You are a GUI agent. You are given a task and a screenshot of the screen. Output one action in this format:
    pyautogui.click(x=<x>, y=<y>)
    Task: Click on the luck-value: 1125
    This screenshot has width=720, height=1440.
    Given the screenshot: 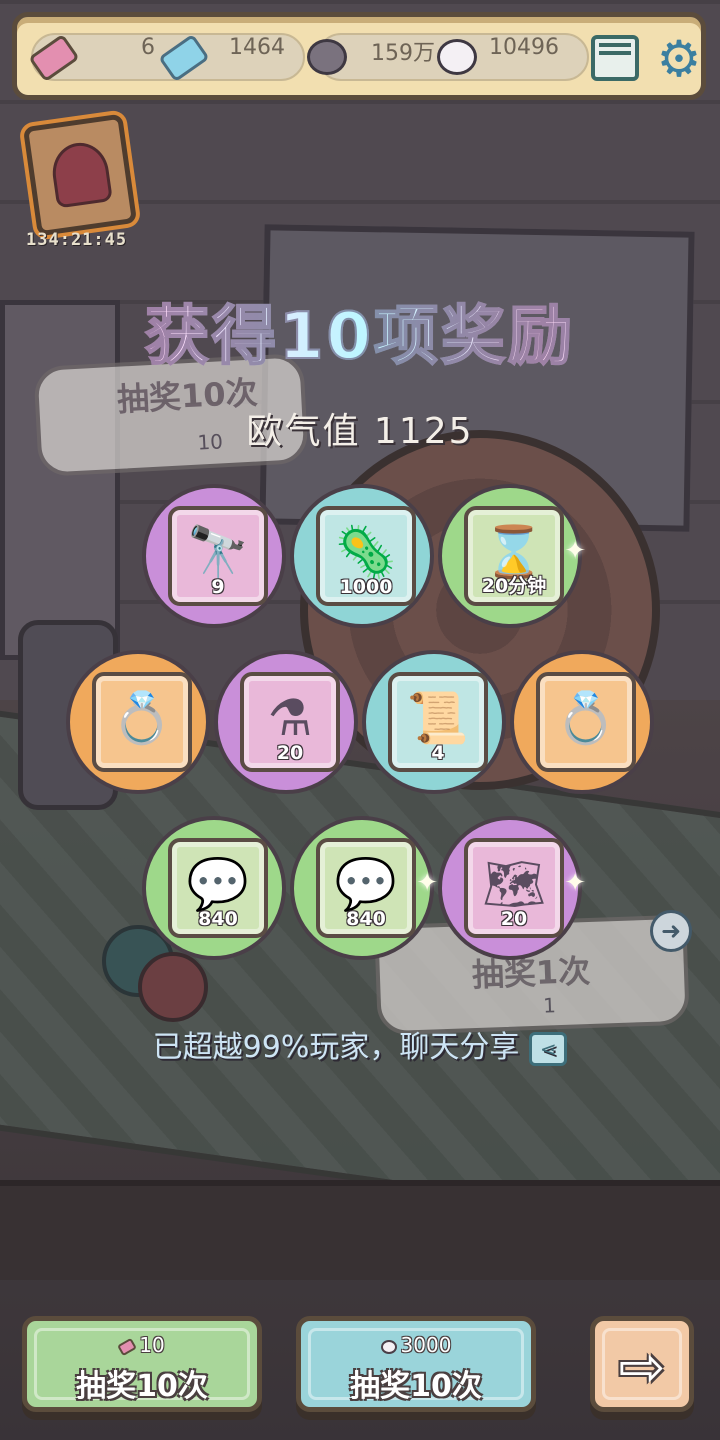 What is the action you would take?
    pyautogui.click(x=423, y=431)
    